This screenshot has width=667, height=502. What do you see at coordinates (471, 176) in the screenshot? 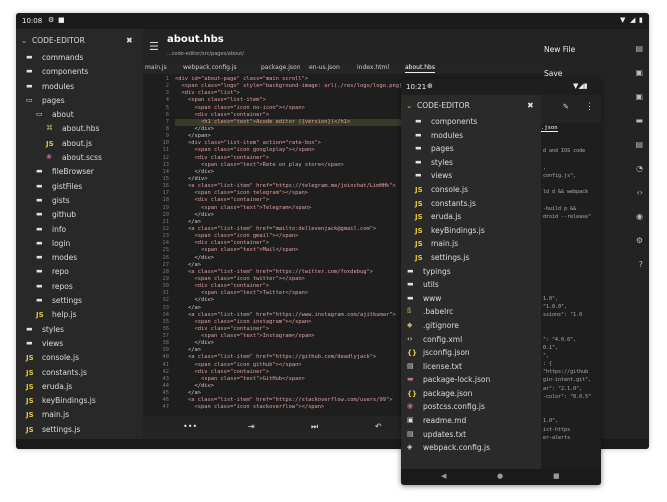
I see `drawer-item: ▬ views` at bounding box center [471, 176].